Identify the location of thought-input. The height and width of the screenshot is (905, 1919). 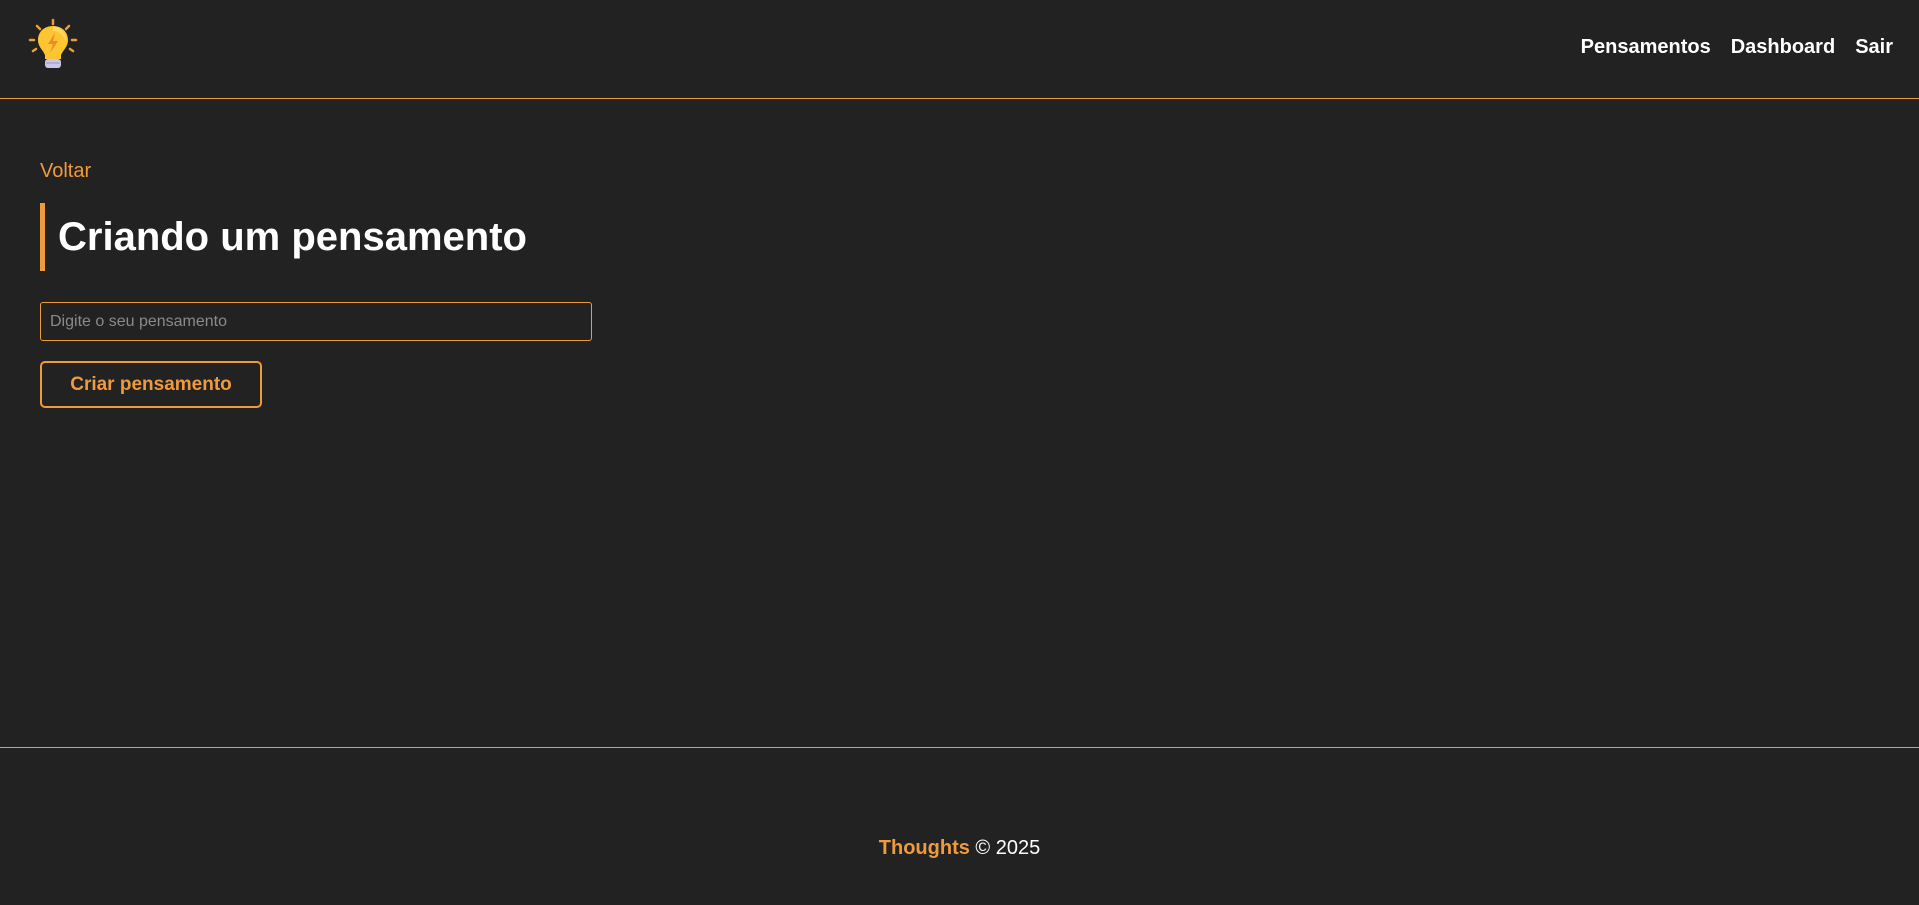
(316, 321).